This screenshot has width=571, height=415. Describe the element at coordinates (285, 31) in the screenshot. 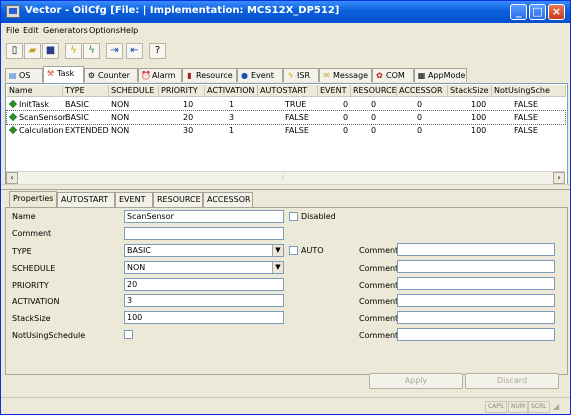

I see `menu-bar: File Edit Generators Options Help` at that location.